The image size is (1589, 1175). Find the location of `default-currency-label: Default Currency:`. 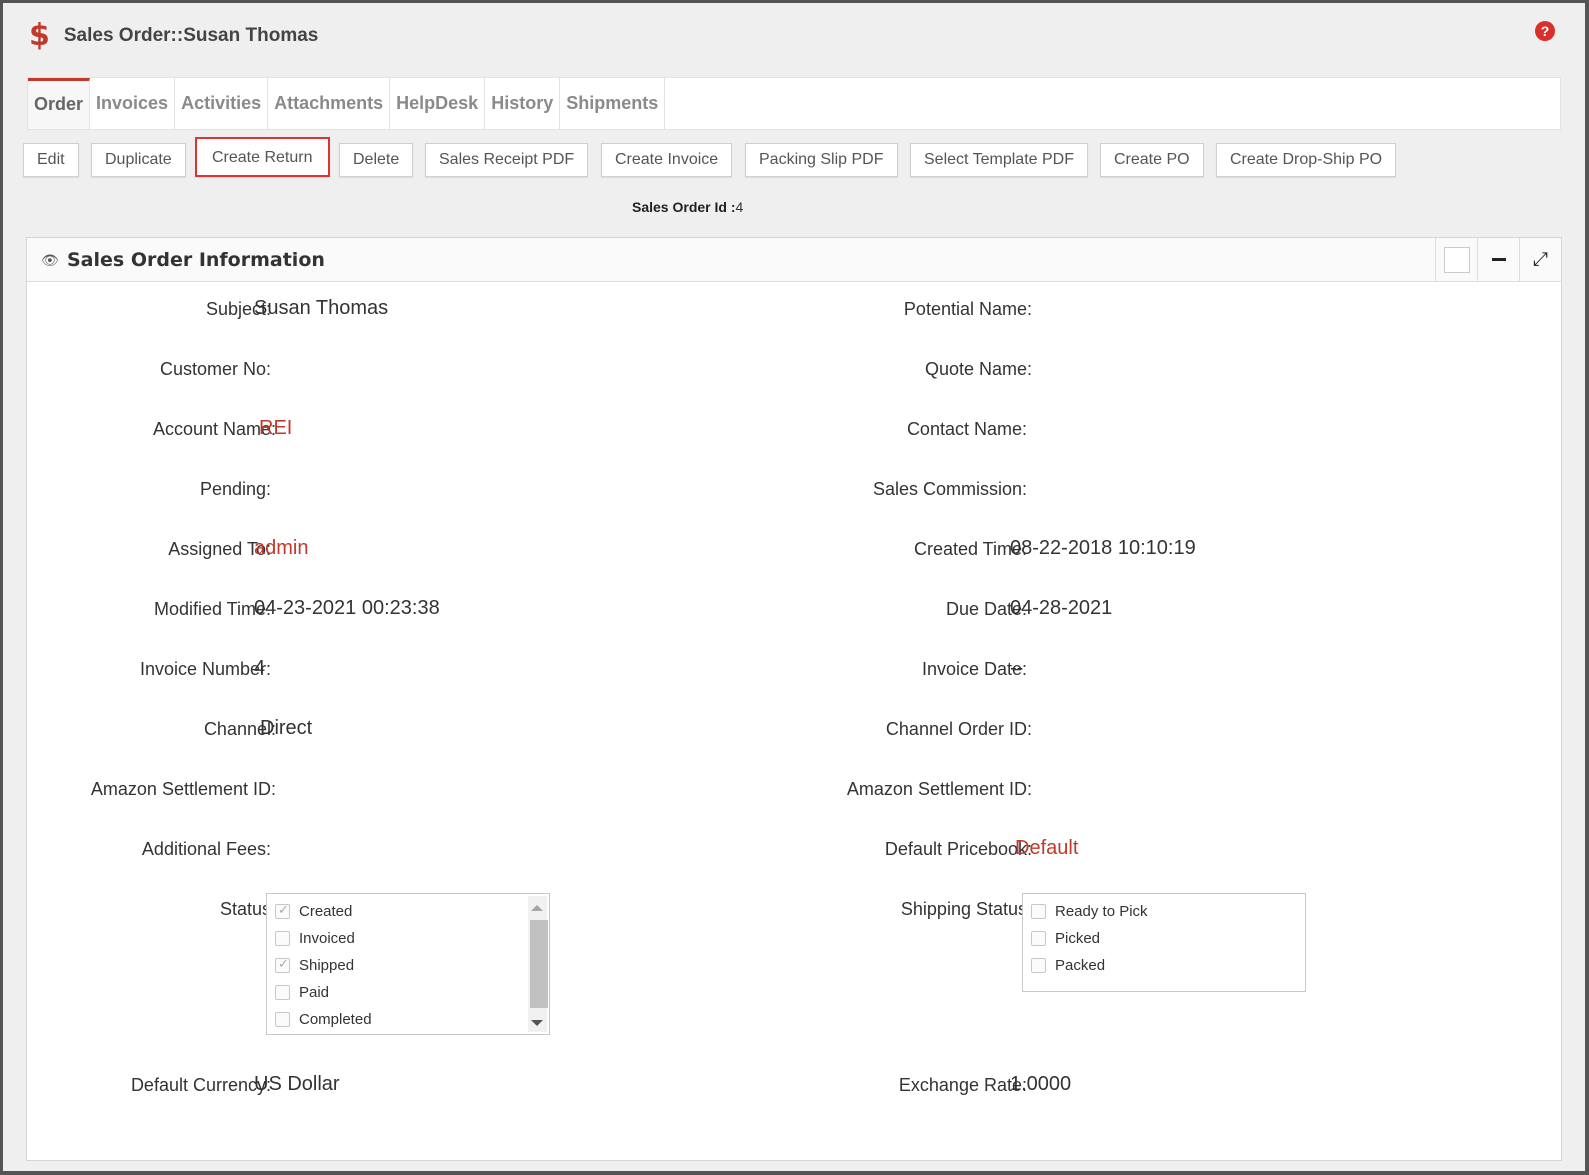

default-currency-label: Default Currency: is located at coordinates (200, 1085).